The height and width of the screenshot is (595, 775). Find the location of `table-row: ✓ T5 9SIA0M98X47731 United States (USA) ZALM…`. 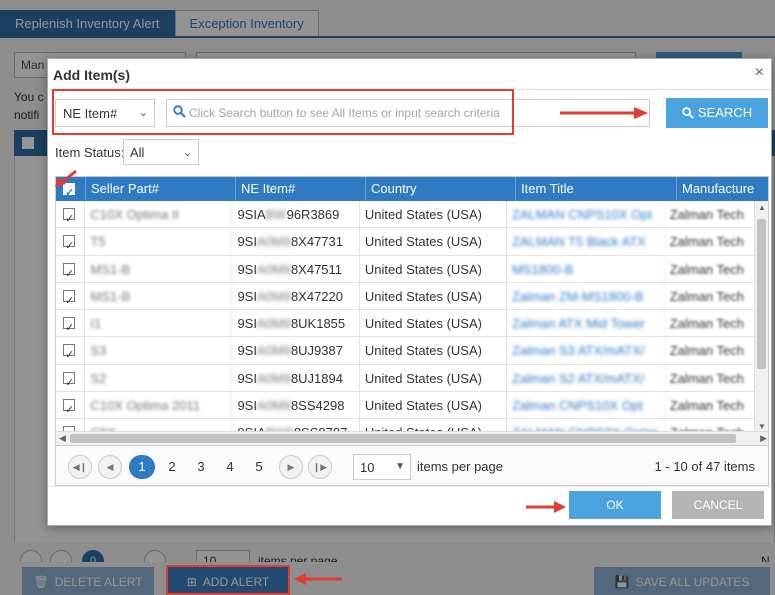

table-row: ✓ T5 9SIA0M98X47731 United States (USA) ZALM… is located at coordinates (406, 242).